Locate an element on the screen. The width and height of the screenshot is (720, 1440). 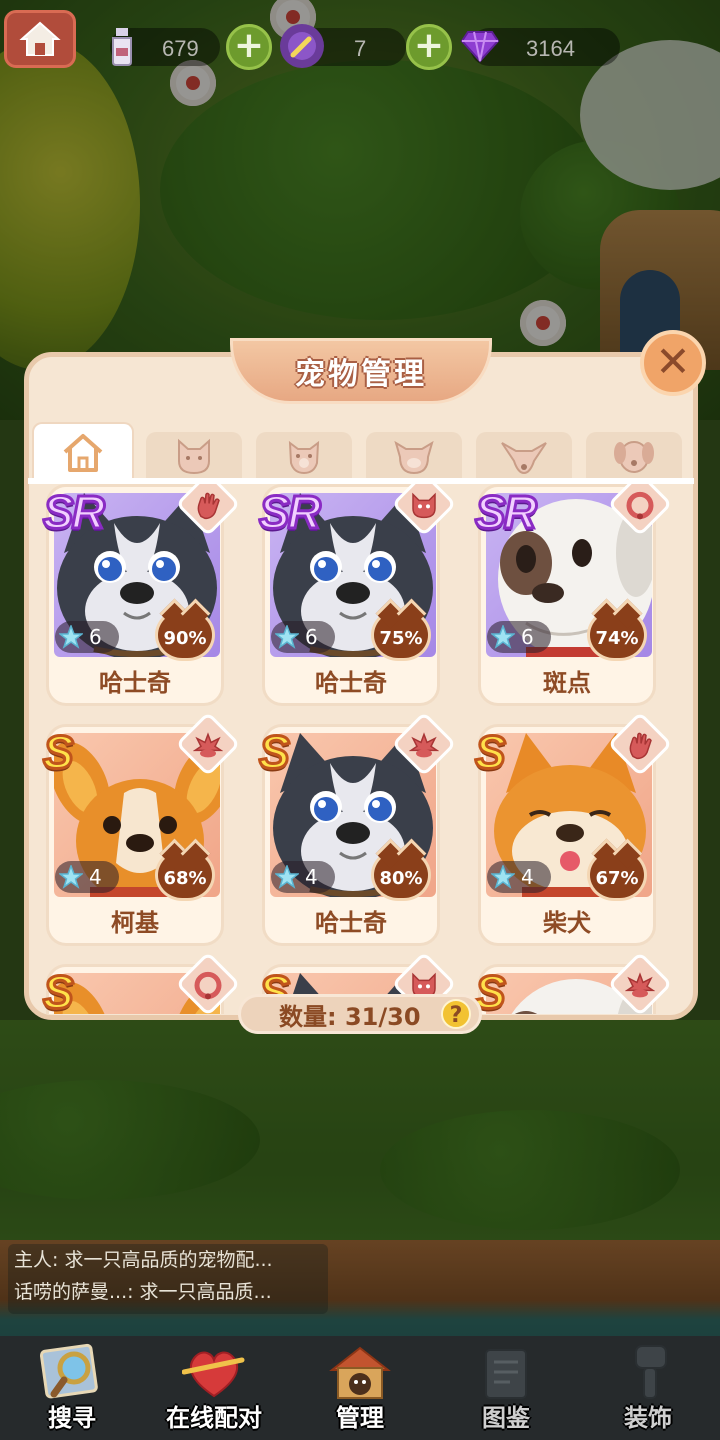
pig-face-icon is located at coordinates (414, 457).